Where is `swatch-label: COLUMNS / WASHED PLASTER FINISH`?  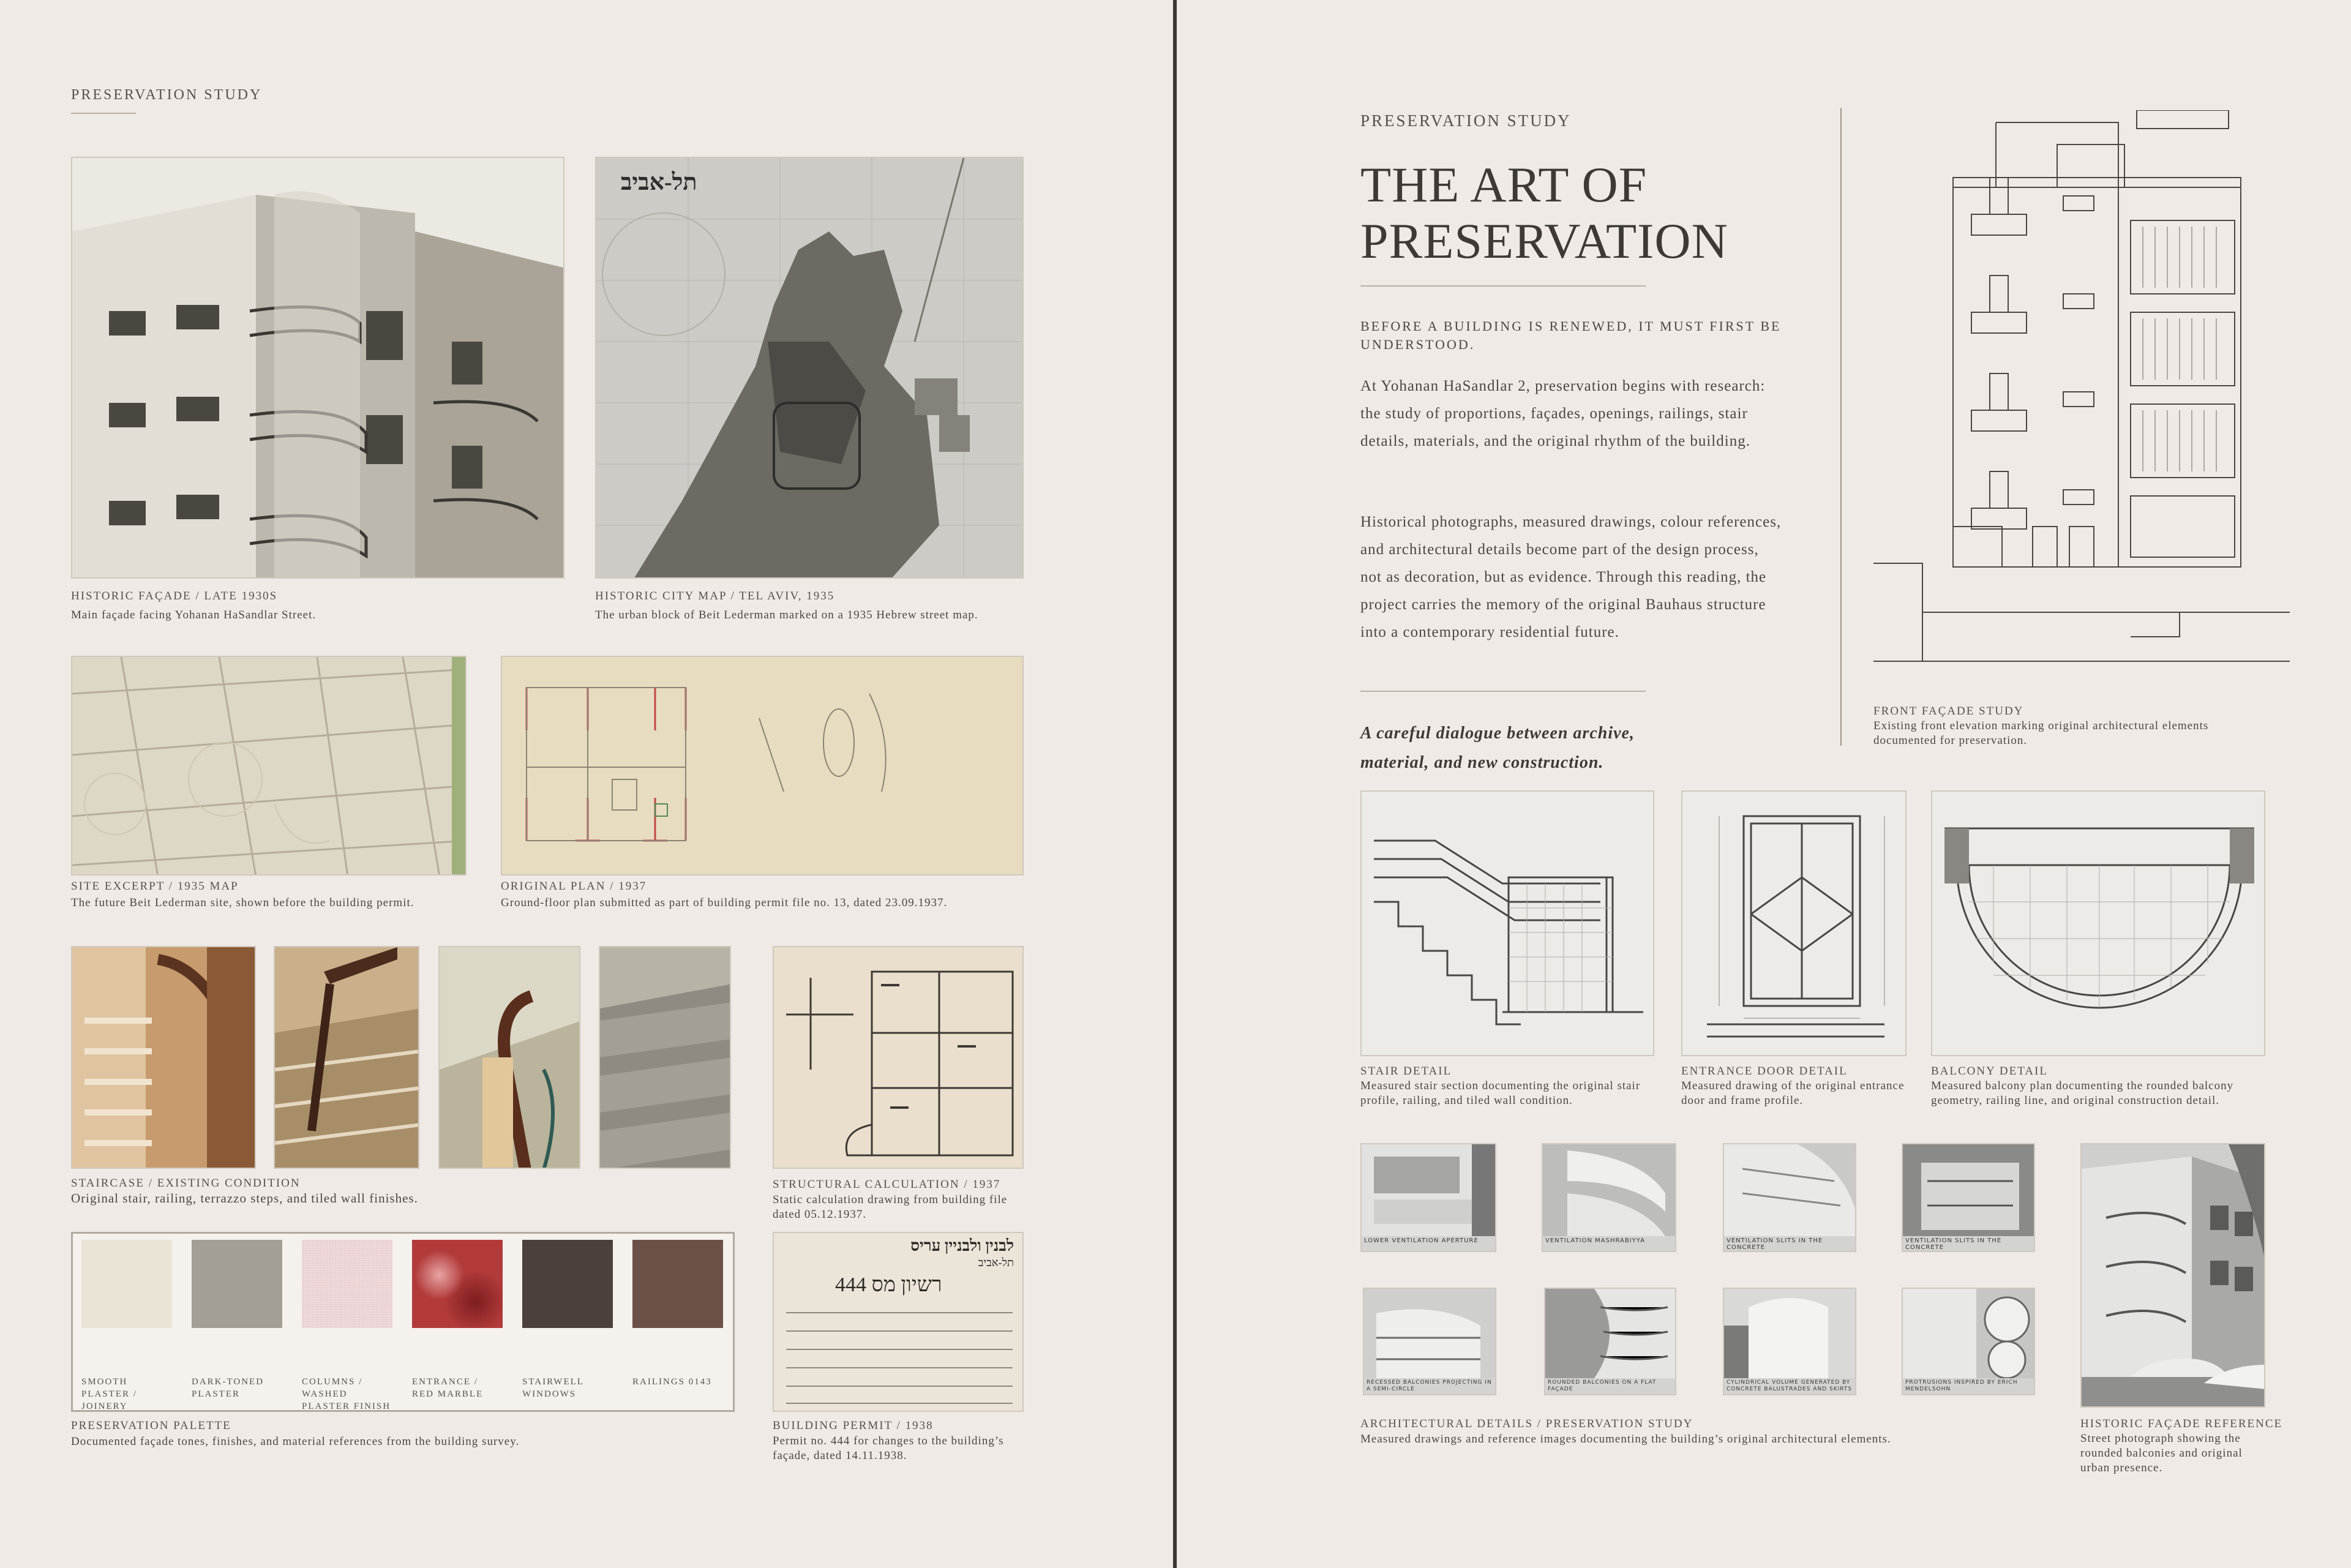
swatch-label: COLUMNS / WASHED PLASTER FINISH is located at coordinates (346, 1394).